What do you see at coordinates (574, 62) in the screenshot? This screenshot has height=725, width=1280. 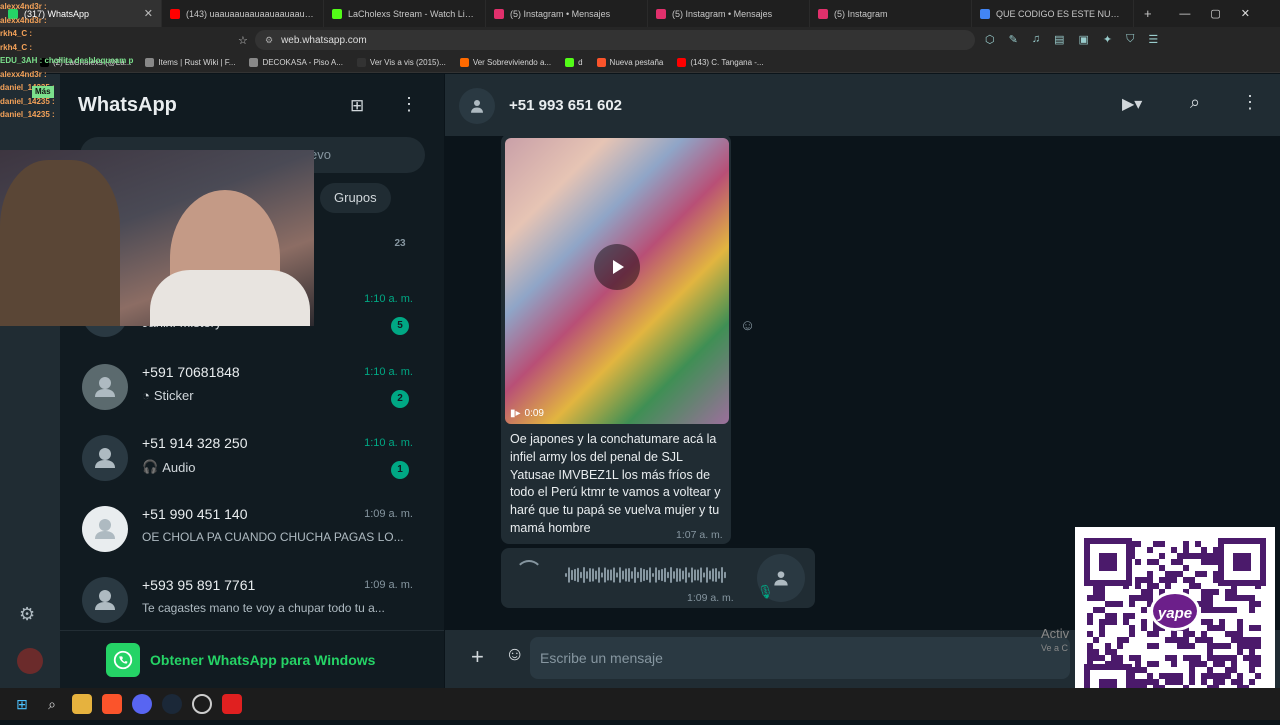 I see `bookmark-item: d` at bounding box center [574, 62].